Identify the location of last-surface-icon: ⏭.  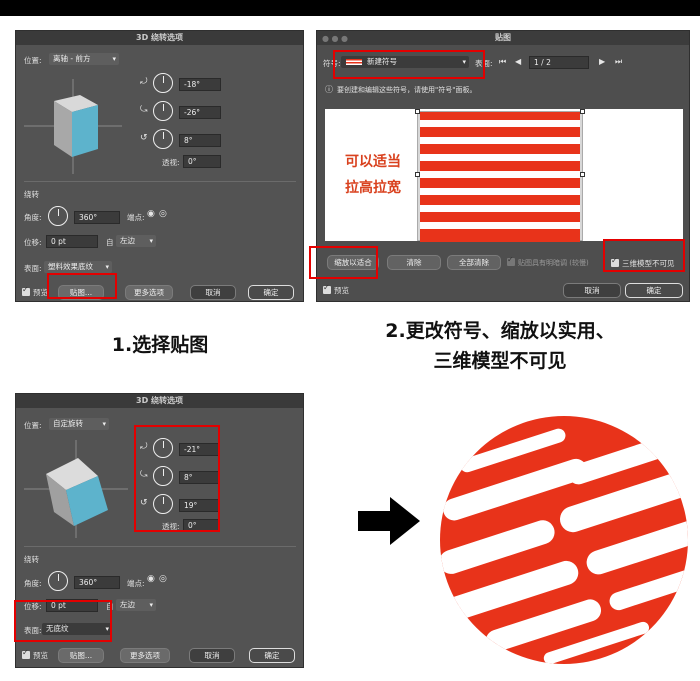
(618, 62).